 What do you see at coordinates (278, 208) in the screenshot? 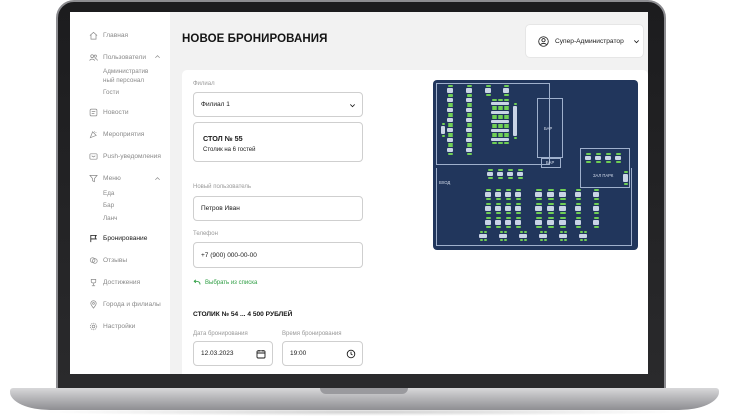
I see `new-user-input: Петров Иван` at bounding box center [278, 208].